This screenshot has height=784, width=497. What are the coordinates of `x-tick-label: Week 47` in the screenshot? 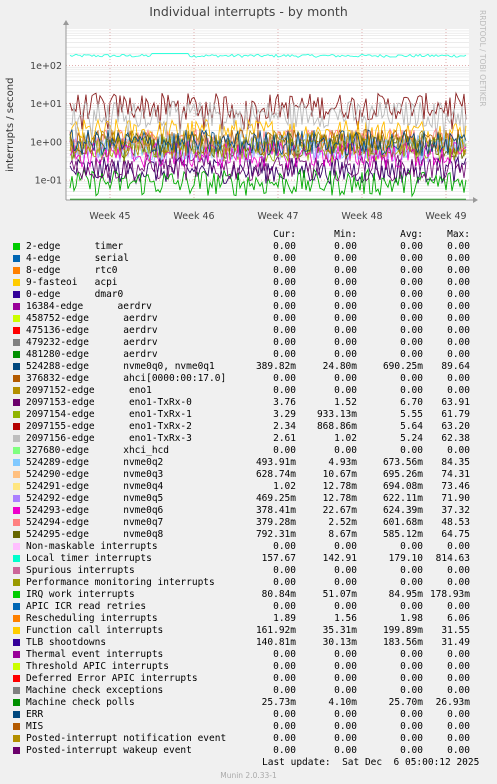 It's located at (277, 216).